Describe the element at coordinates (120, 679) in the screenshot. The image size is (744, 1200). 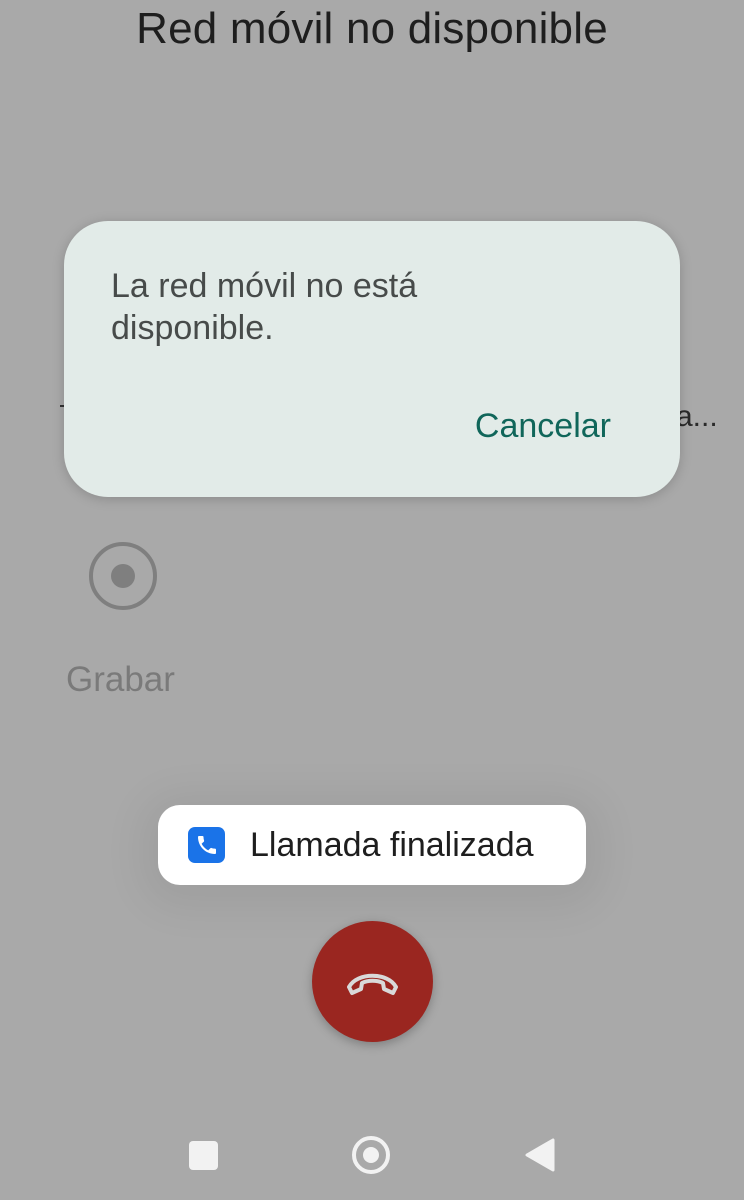
I see `record-label: Grabar` at that location.